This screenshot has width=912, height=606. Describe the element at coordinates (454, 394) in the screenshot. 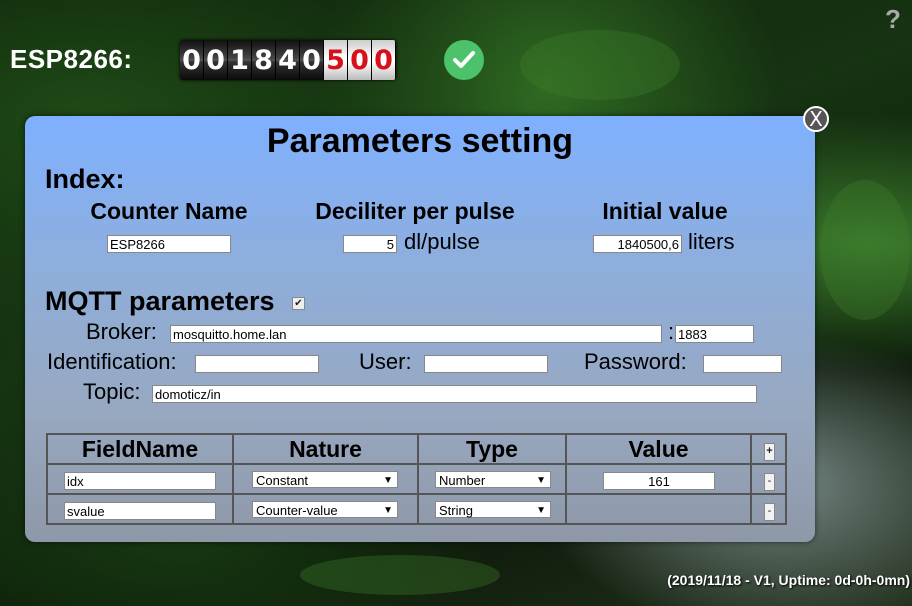

I see `topic-input` at that location.